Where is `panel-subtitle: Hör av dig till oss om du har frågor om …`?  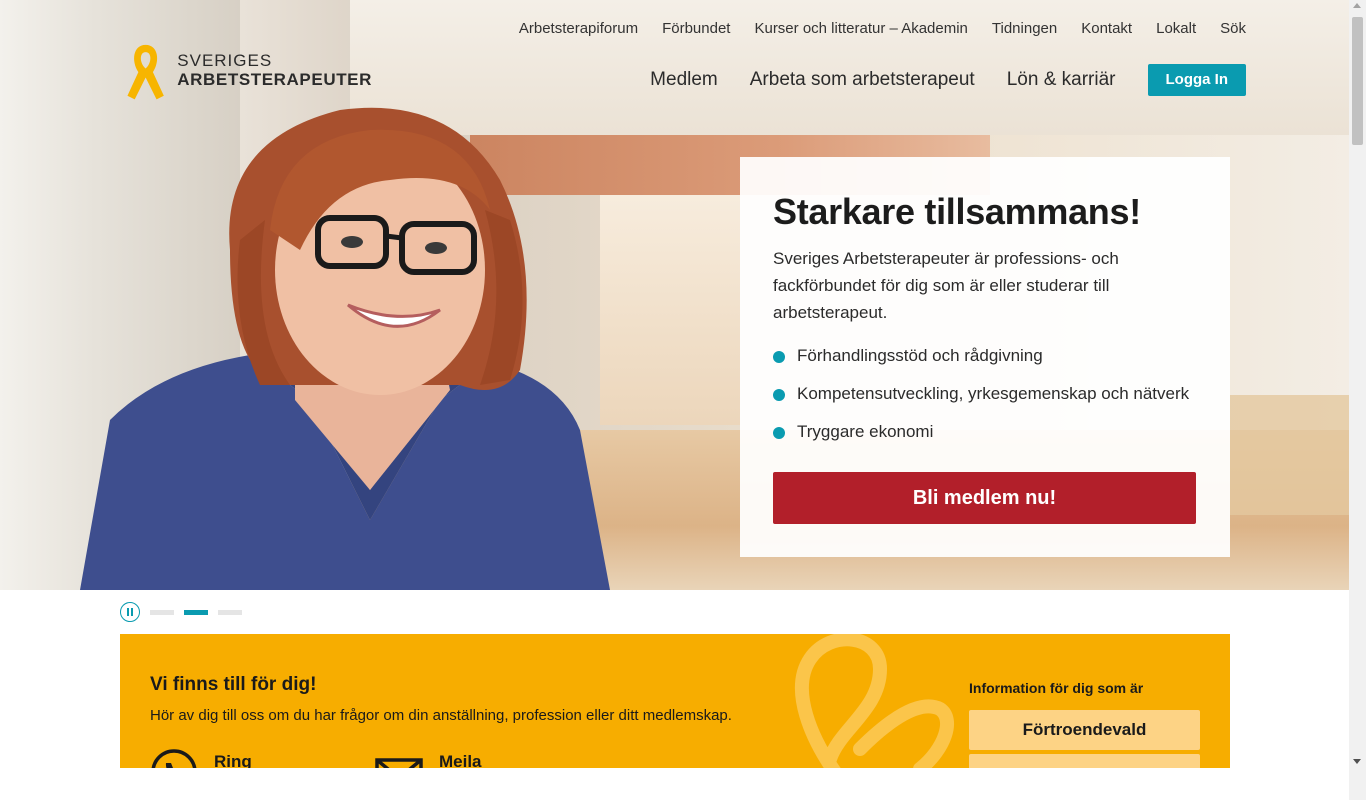 panel-subtitle: Hör av dig till oss om du har frågor om … is located at coordinates (441, 715).